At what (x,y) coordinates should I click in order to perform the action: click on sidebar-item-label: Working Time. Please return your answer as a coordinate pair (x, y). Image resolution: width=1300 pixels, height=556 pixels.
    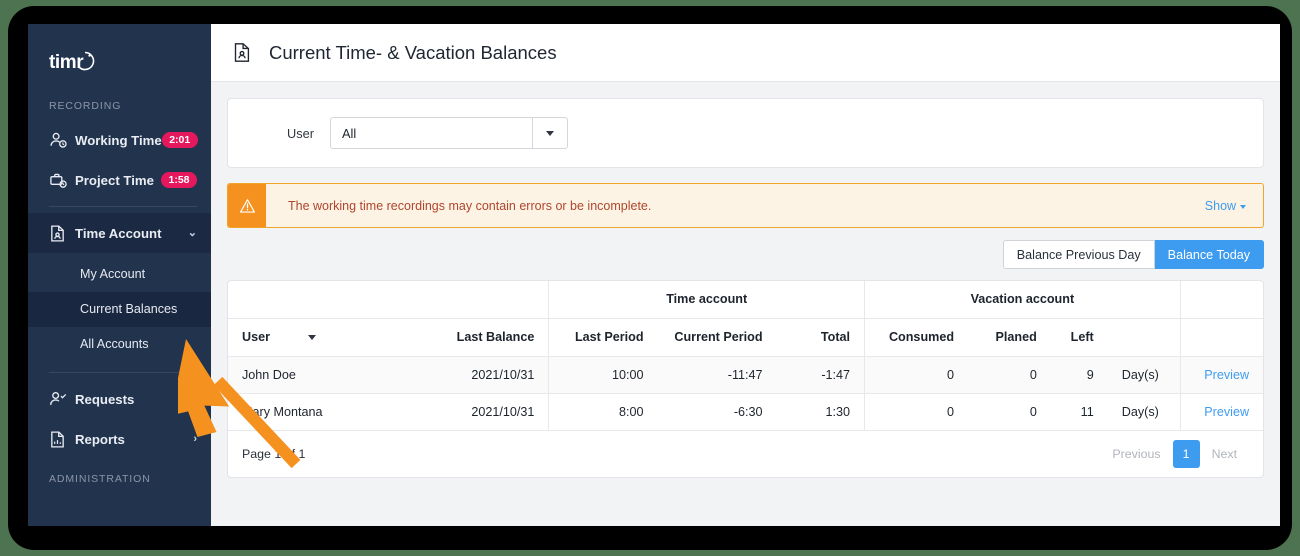
    Looking at the image, I should click on (118, 140).